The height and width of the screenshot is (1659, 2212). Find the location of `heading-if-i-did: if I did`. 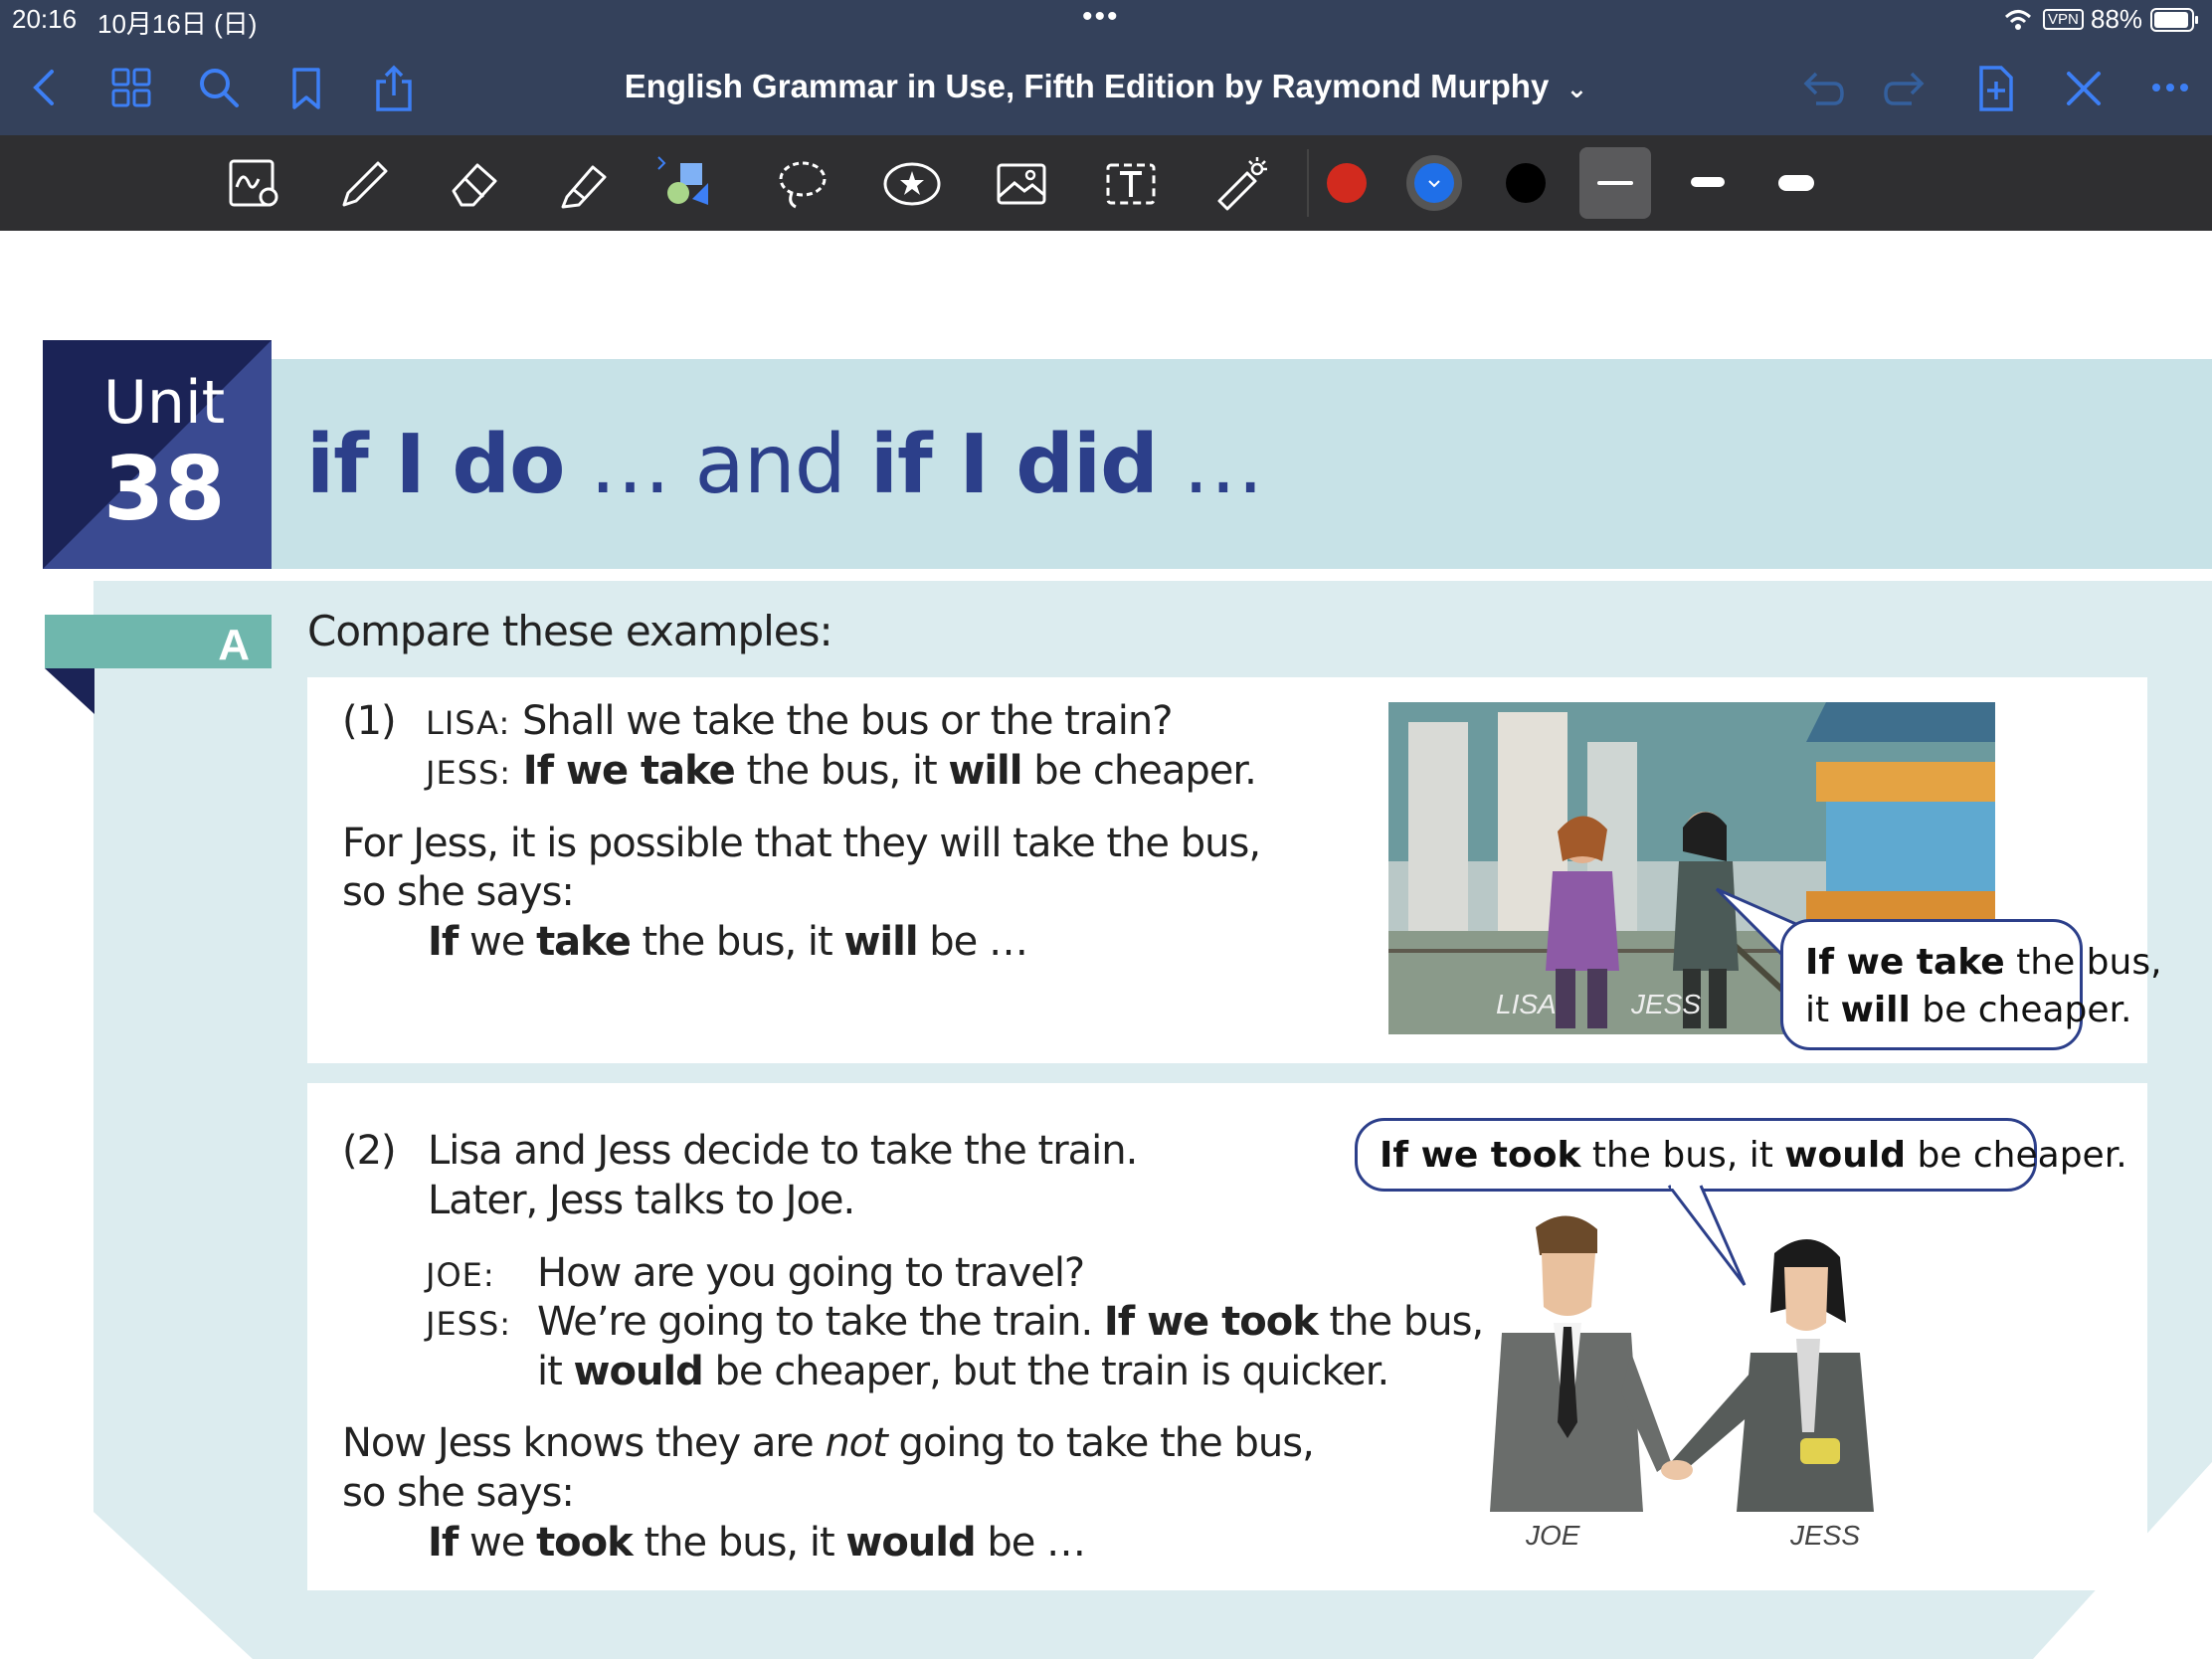

heading-if-i-did: if I did is located at coordinates (1014, 465).